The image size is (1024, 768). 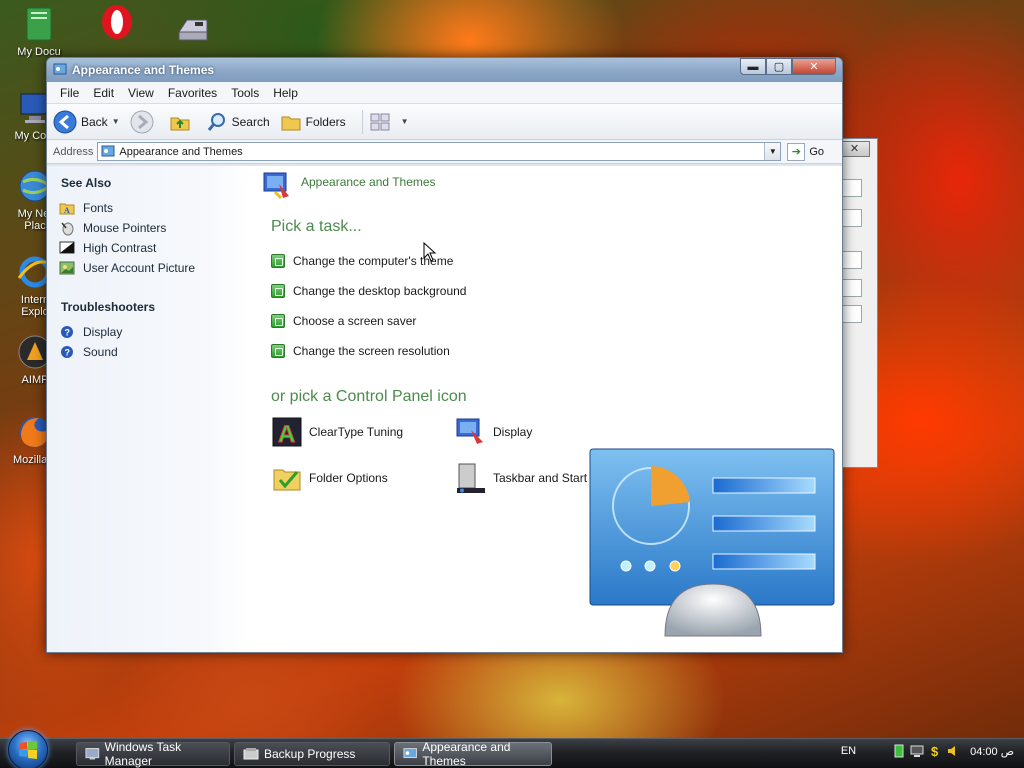 I want to click on views-icon, so click(x=380, y=121).